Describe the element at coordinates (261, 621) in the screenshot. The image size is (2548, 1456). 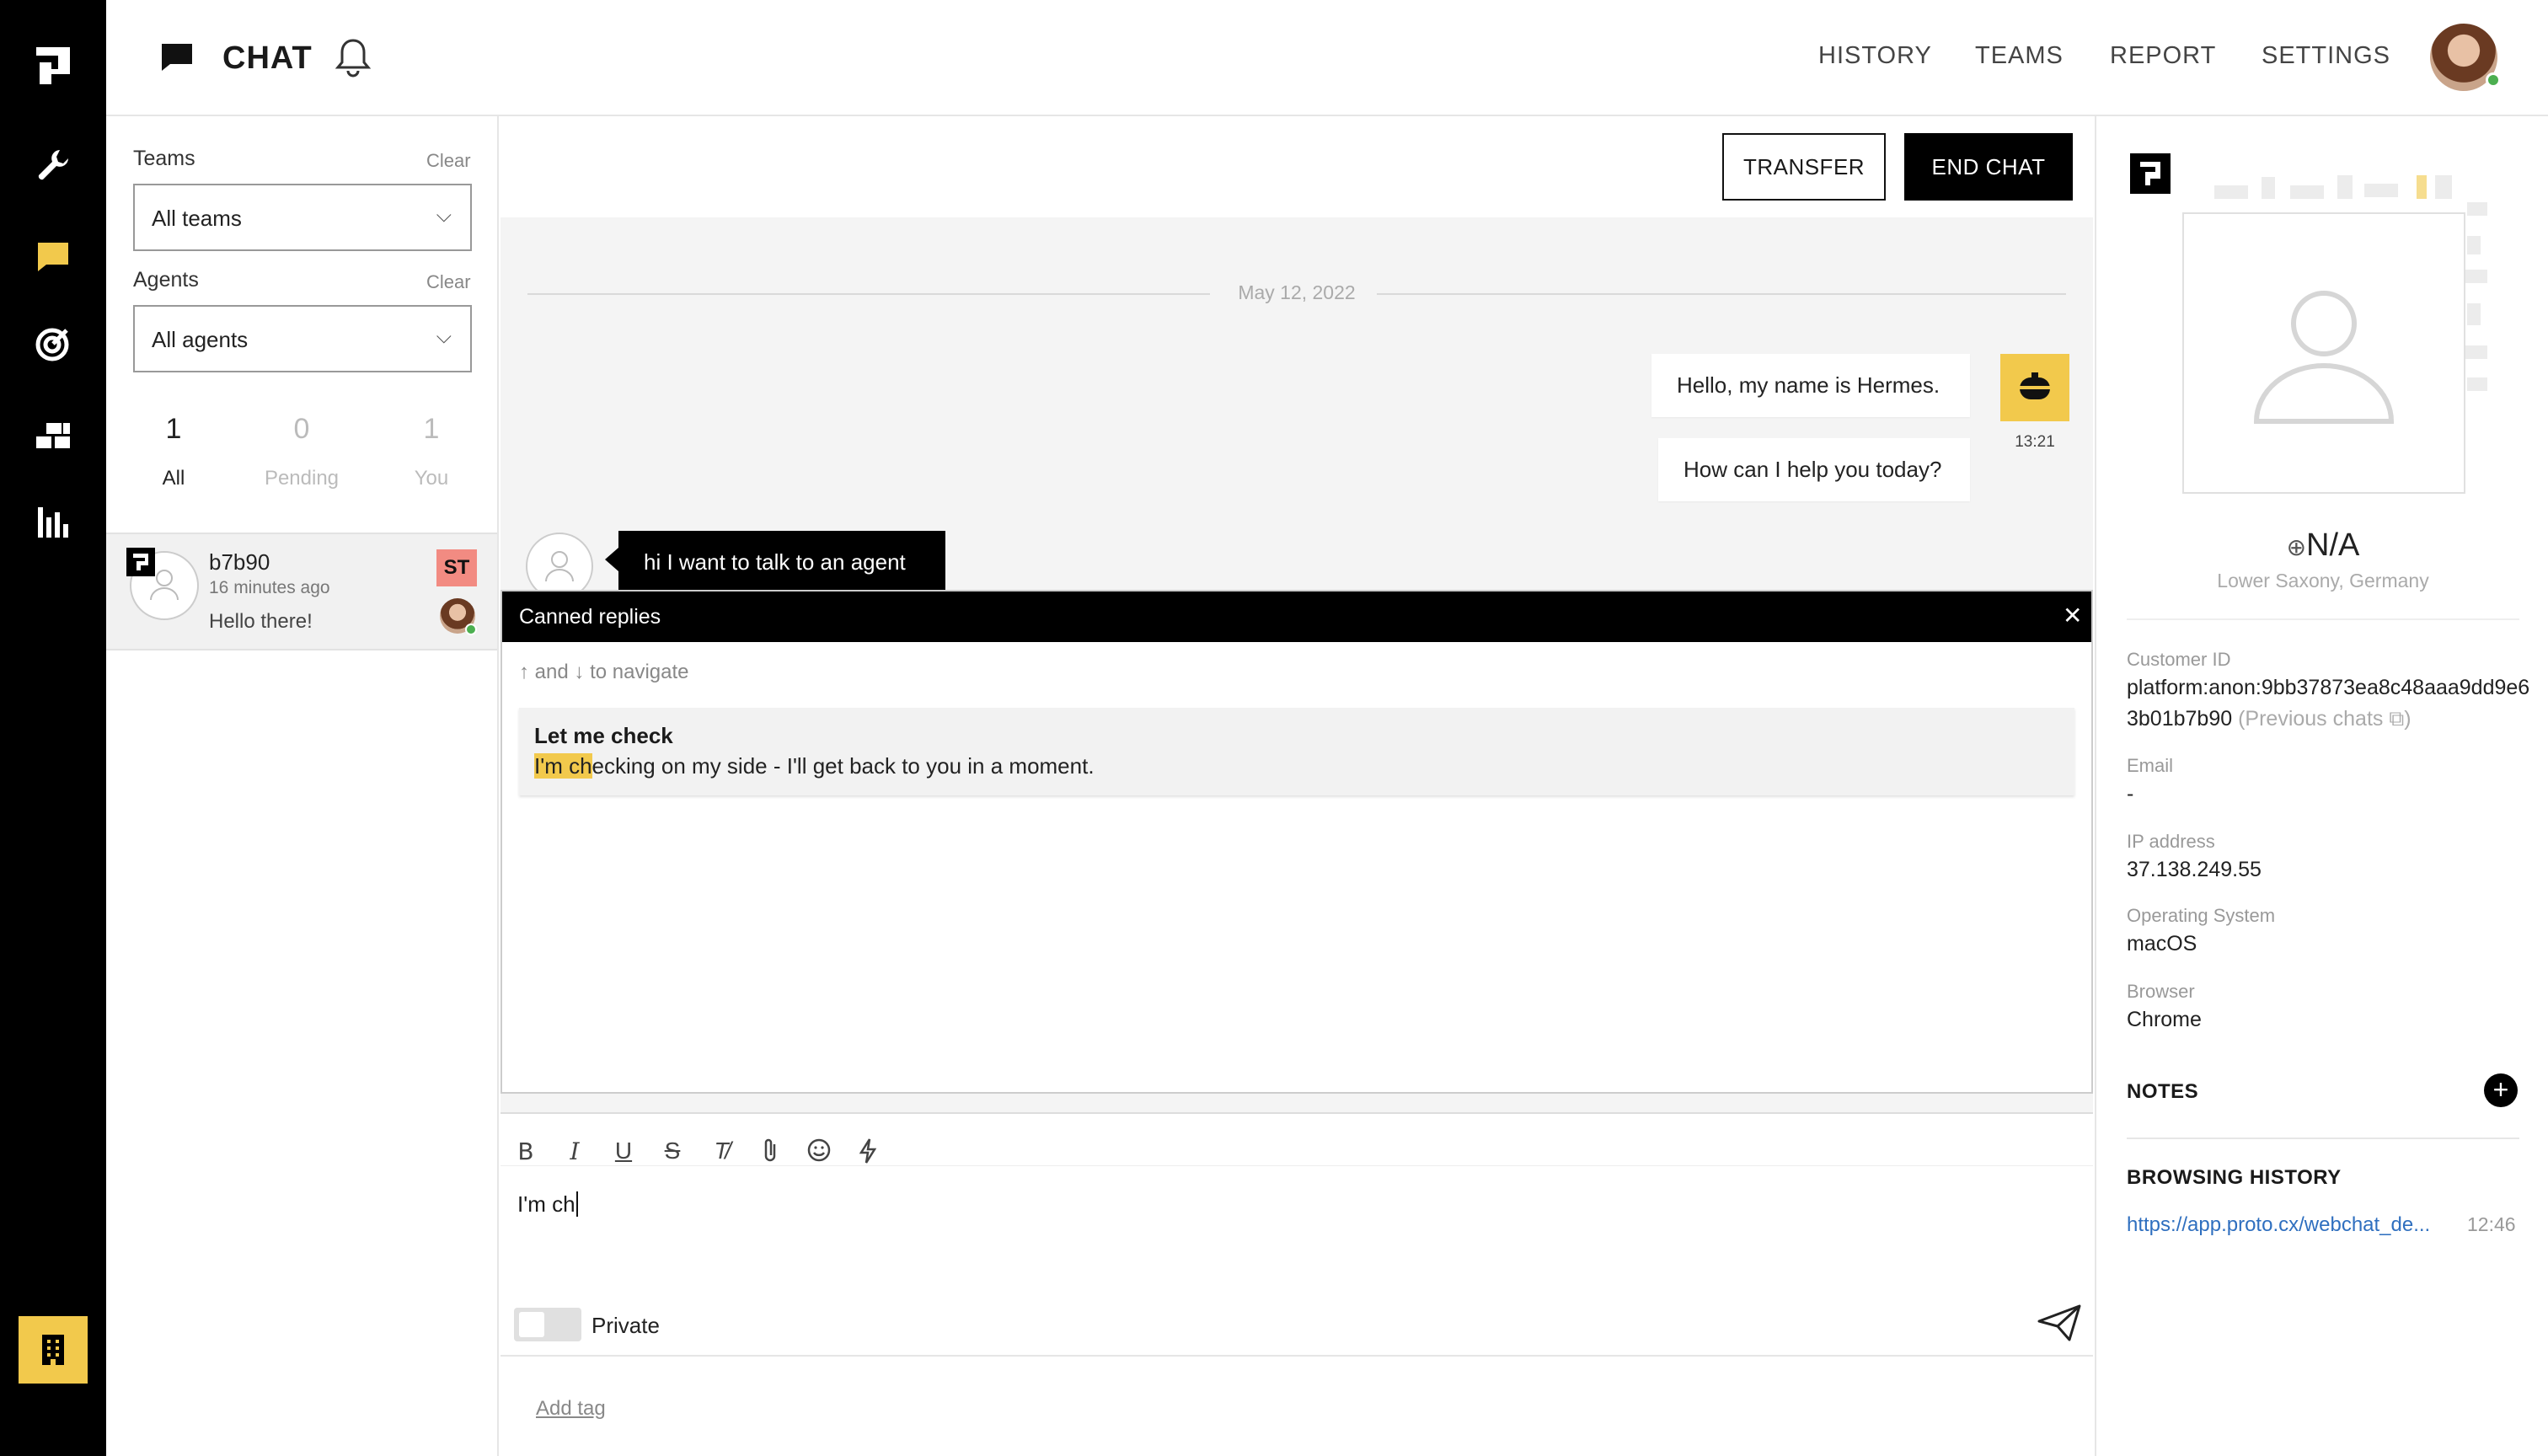
I see `conversation-preview: Hello there!` at that location.